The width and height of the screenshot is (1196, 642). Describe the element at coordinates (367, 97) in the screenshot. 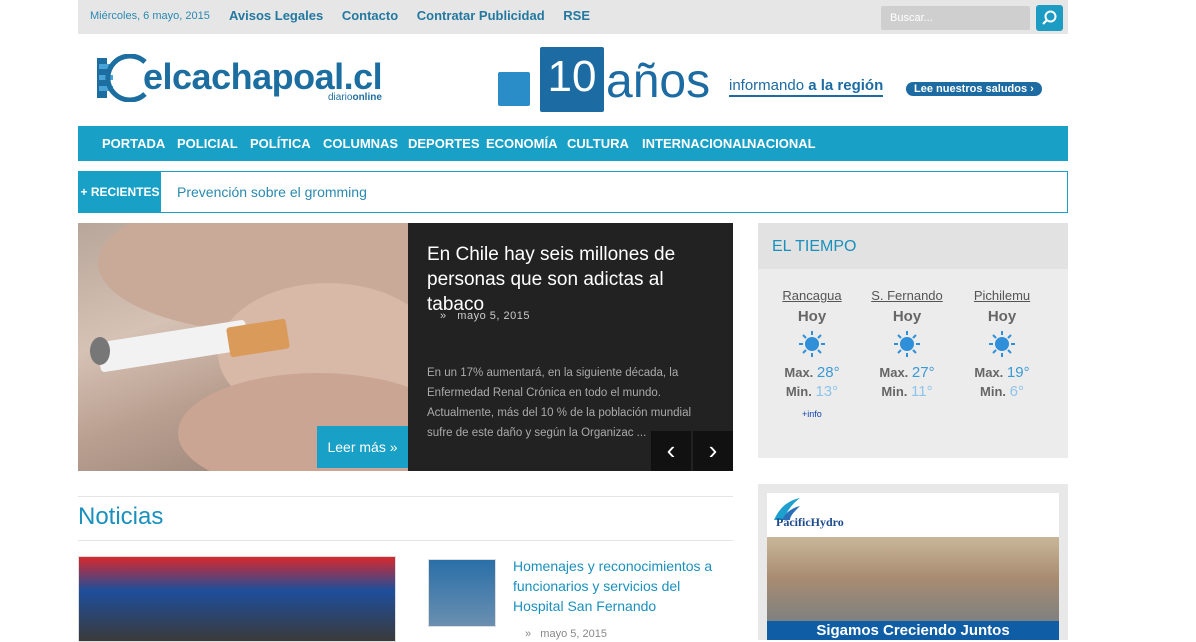

I see `logo-sub-b: online` at that location.